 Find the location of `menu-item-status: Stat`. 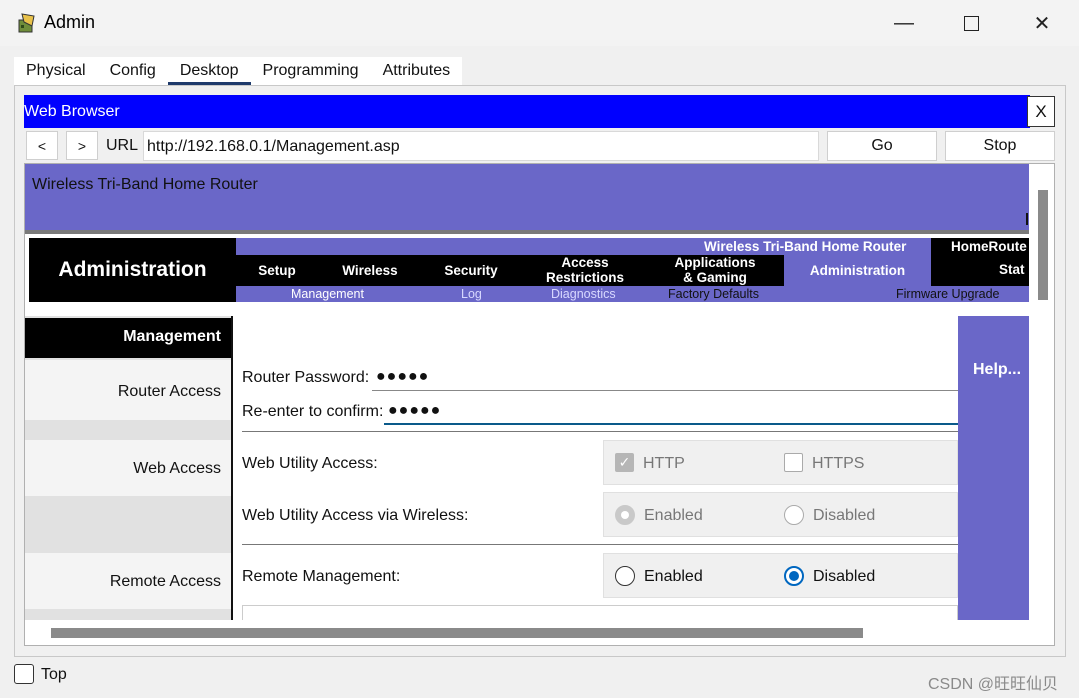

menu-item-status: Stat is located at coordinates (1012, 269).